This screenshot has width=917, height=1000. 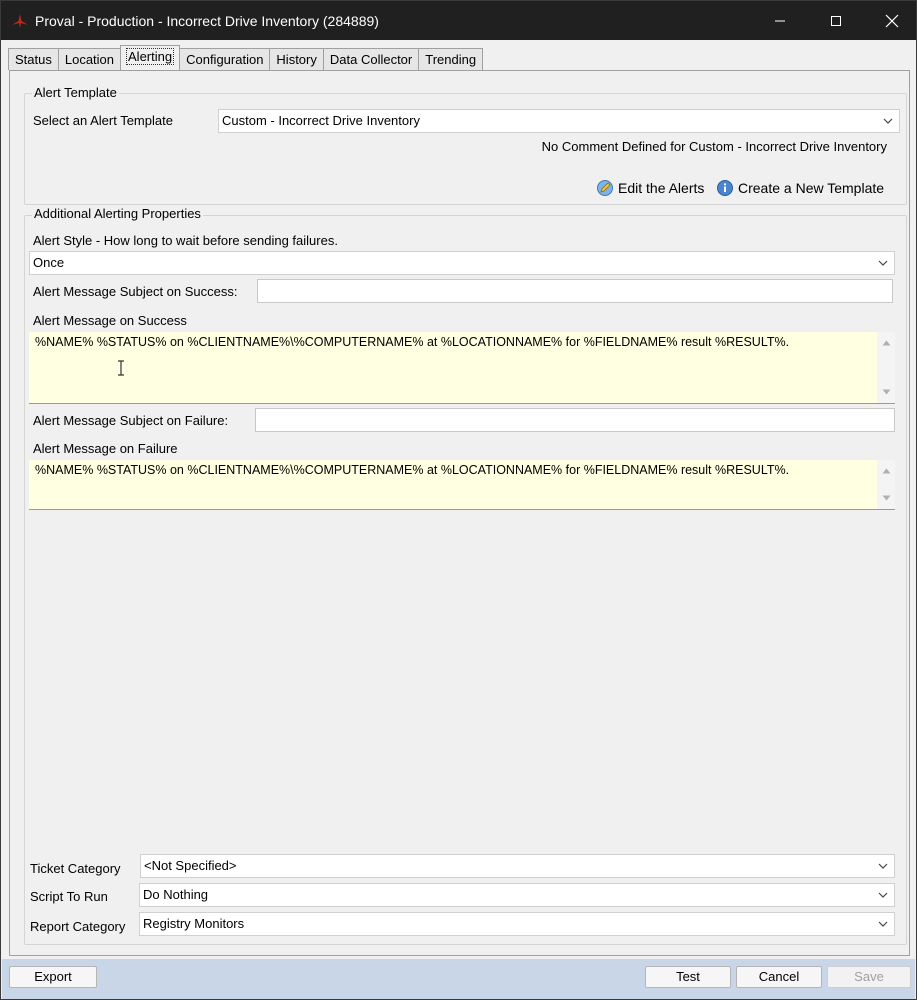 I want to click on tab-alerting: Alerting, so click(x=150, y=57).